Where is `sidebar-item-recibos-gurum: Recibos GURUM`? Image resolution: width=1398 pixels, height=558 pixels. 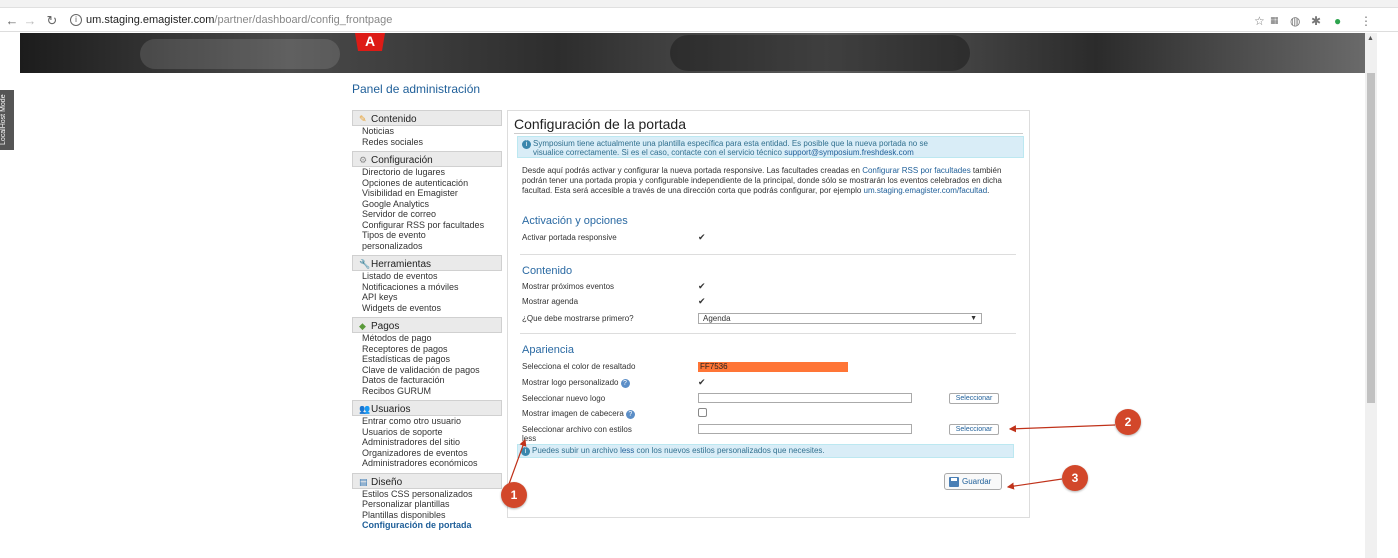 sidebar-item-recibos-gurum: Recibos GURUM is located at coordinates (427, 391).